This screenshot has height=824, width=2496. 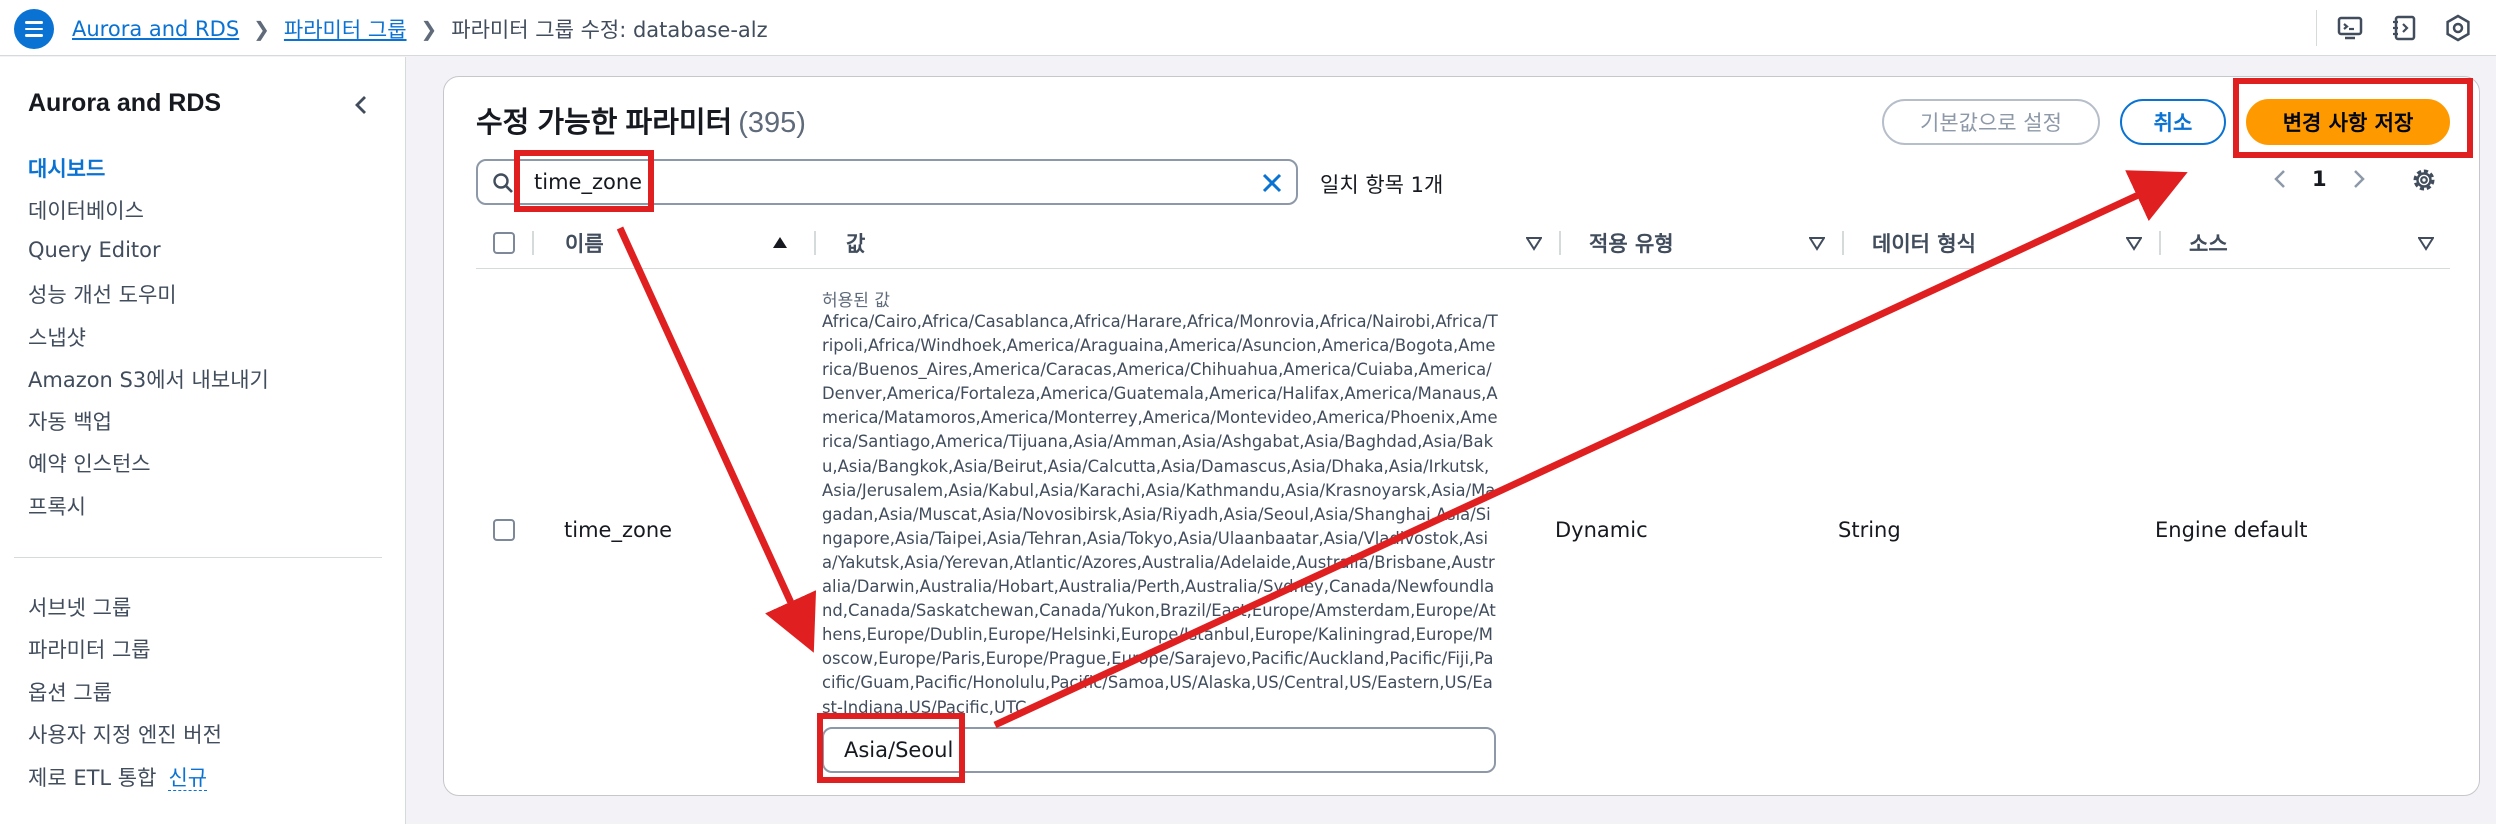 I want to click on clear-icon, so click(x=1272, y=183).